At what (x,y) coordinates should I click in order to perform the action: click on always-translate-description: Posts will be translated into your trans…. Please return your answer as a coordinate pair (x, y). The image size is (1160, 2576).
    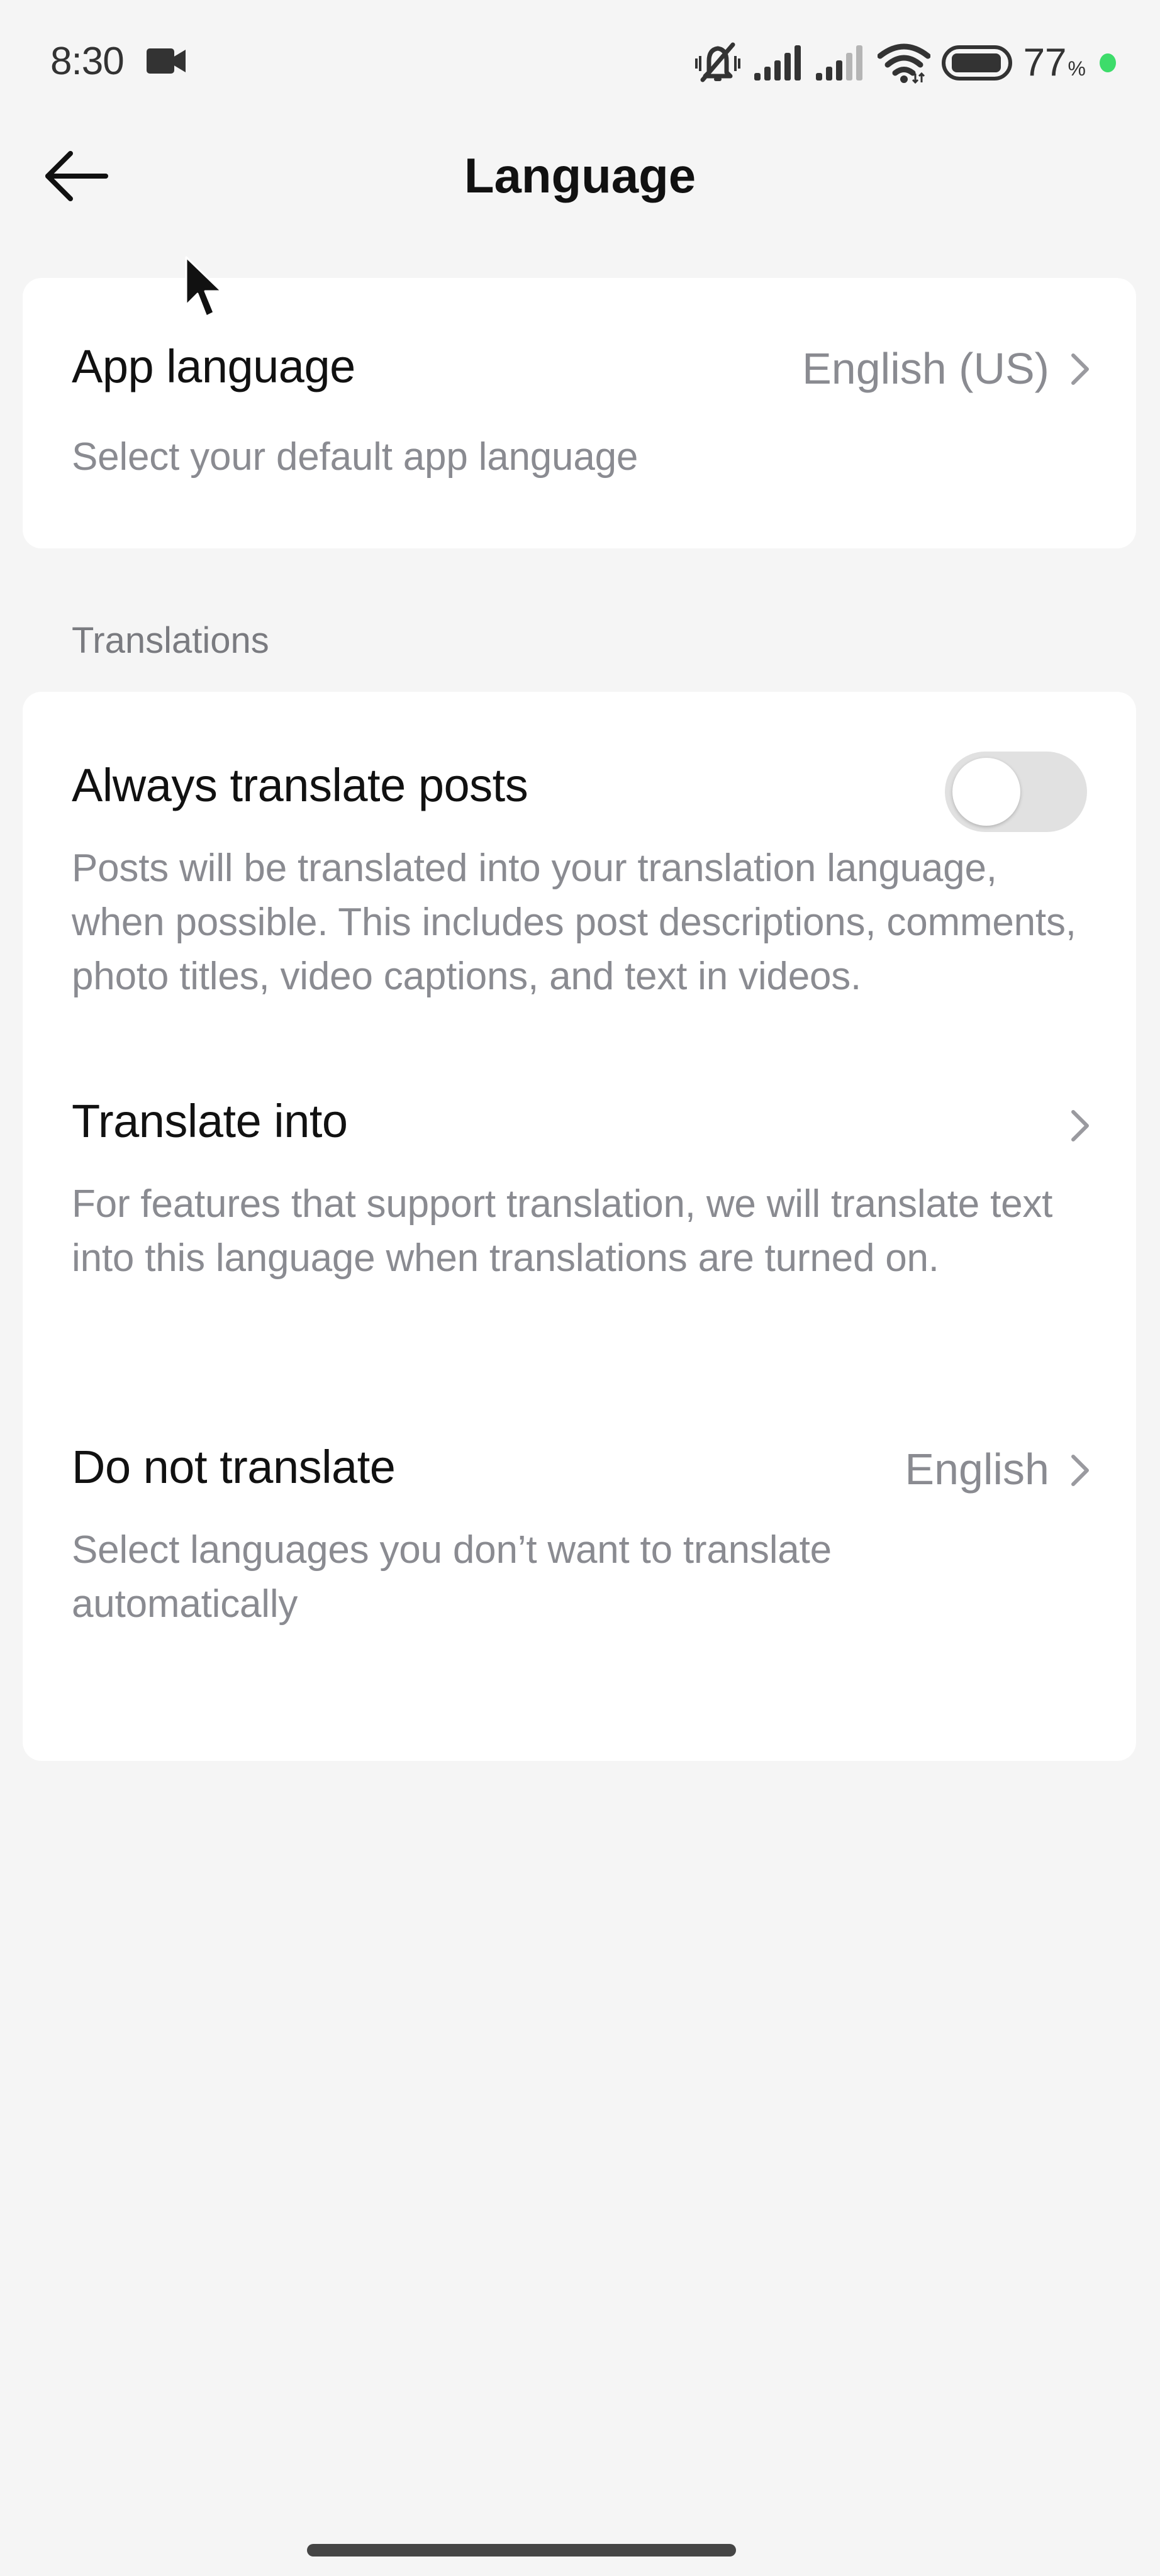
    Looking at the image, I should click on (574, 922).